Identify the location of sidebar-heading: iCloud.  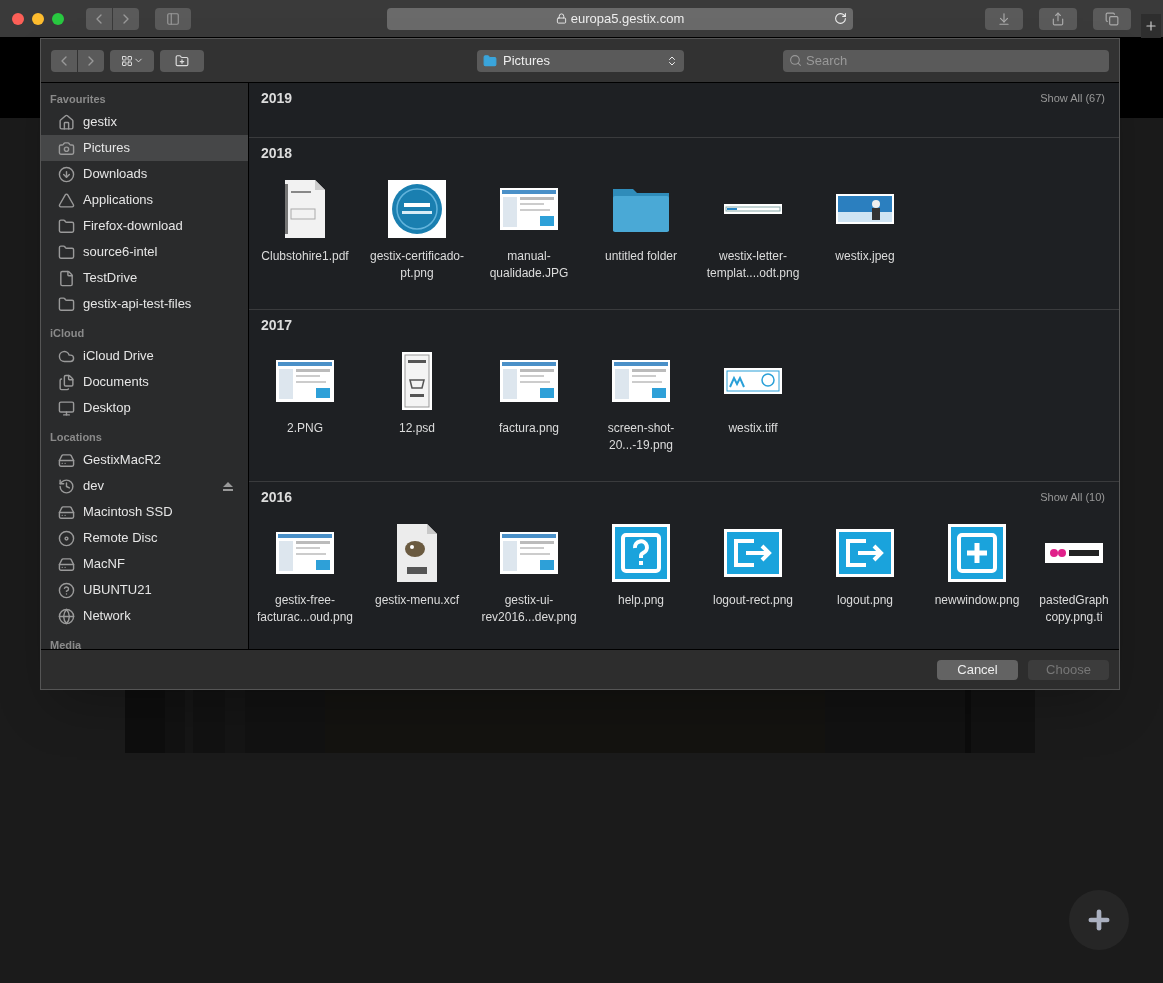
(67, 333).